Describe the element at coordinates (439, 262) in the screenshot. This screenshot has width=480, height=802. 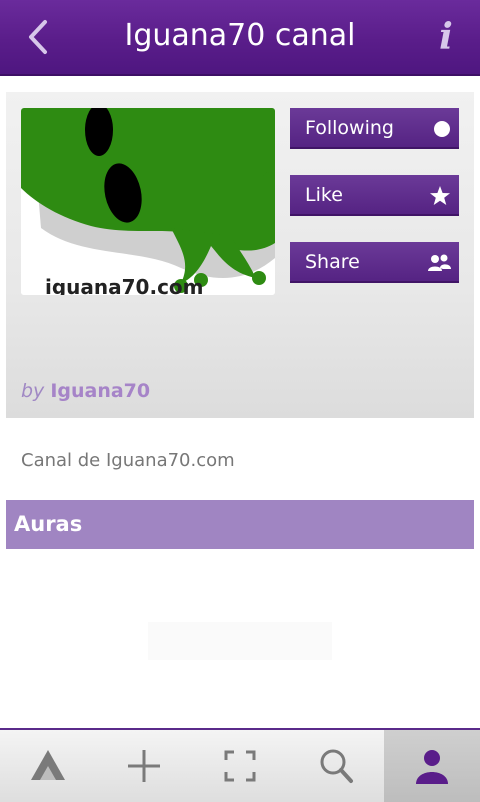
I see `people-icon` at that location.